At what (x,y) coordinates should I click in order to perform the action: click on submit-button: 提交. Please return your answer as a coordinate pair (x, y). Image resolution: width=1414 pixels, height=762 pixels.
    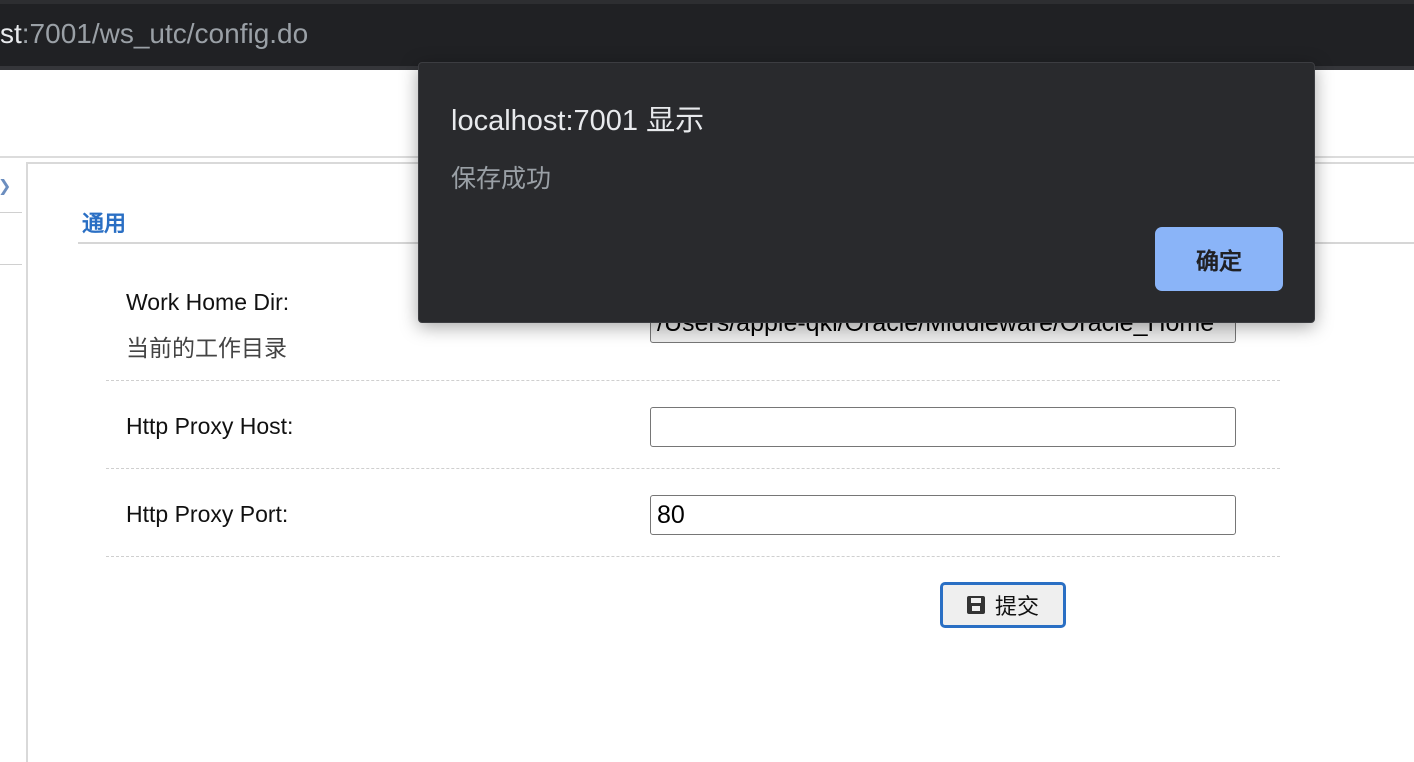
    Looking at the image, I should click on (1003, 605).